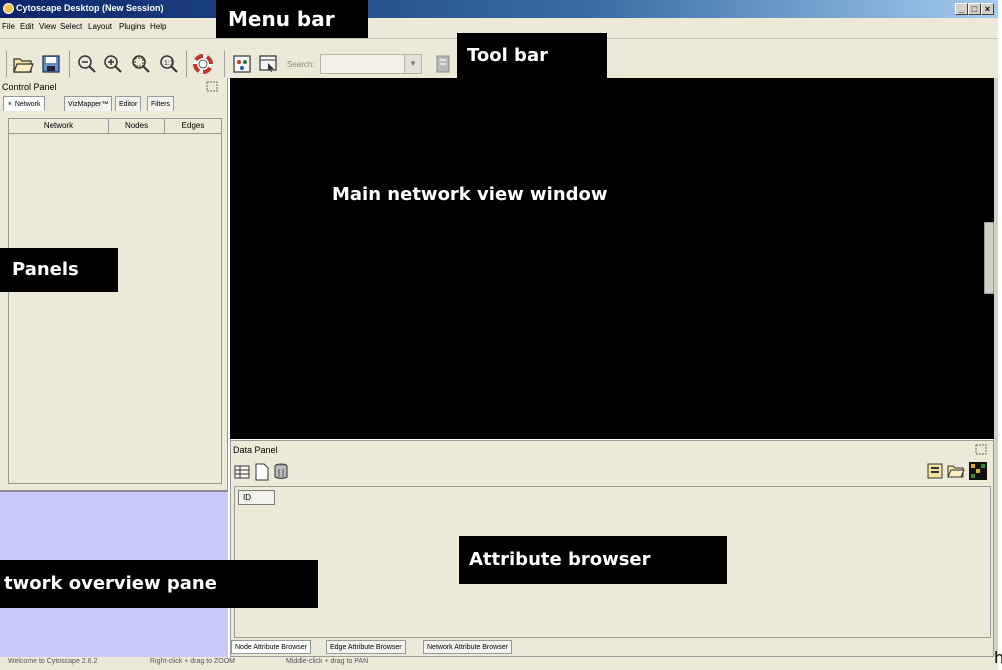  Describe the element at coordinates (242, 473) in the screenshot. I see `select-attributes-icon` at that location.